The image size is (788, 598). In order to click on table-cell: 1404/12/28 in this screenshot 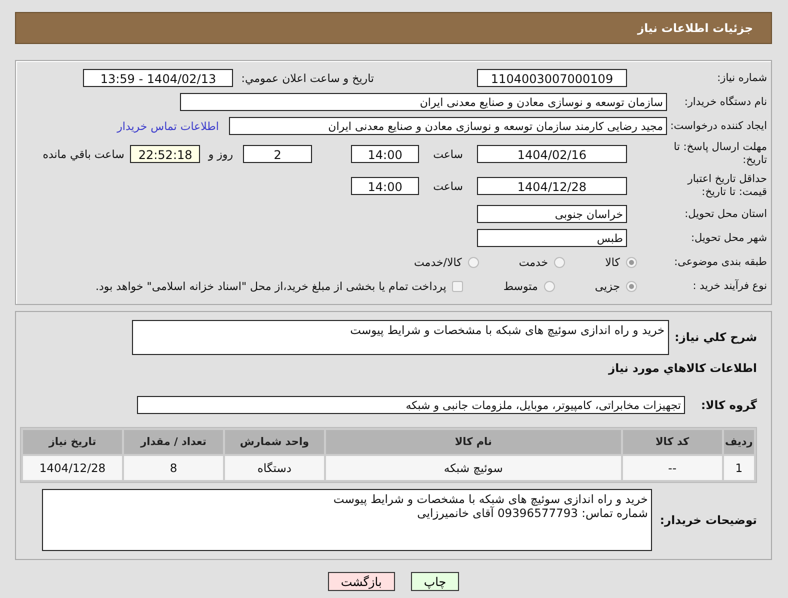, I will do `click(72, 468)`.